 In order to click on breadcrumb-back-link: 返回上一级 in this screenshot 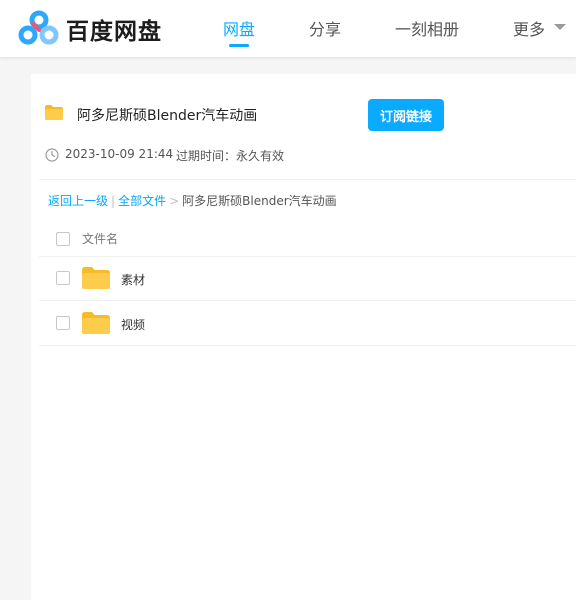, I will do `click(78, 201)`.